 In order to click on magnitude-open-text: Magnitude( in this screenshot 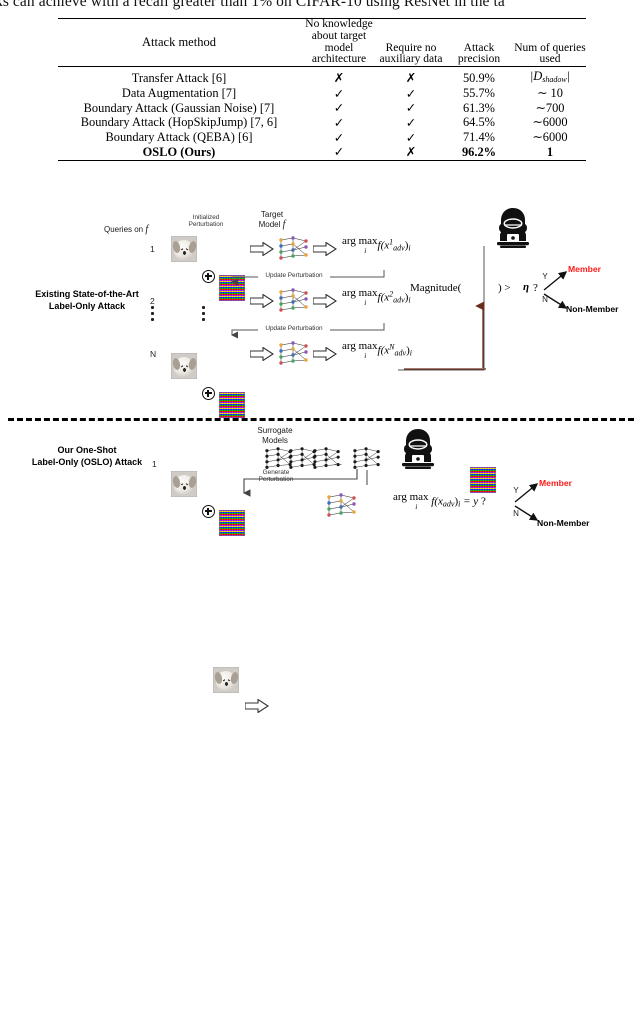, I will do `click(436, 288)`.